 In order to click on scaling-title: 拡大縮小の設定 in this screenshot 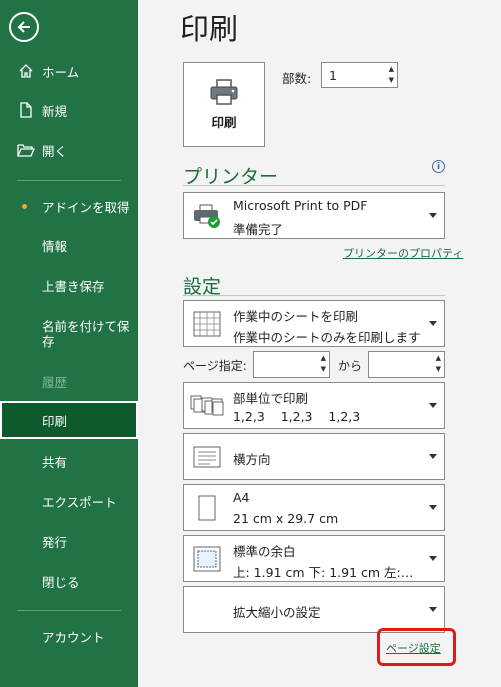, I will do `click(277, 612)`.